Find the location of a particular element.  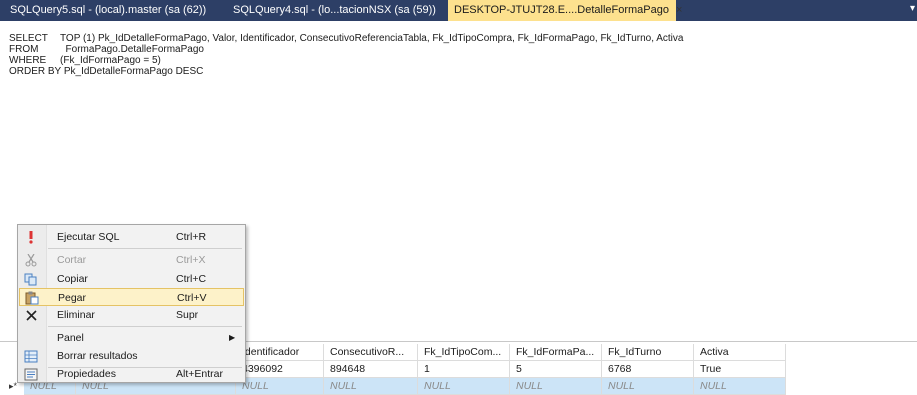

menu-item-borrar-resultados: Borrar resultados is located at coordinates (131, 356).